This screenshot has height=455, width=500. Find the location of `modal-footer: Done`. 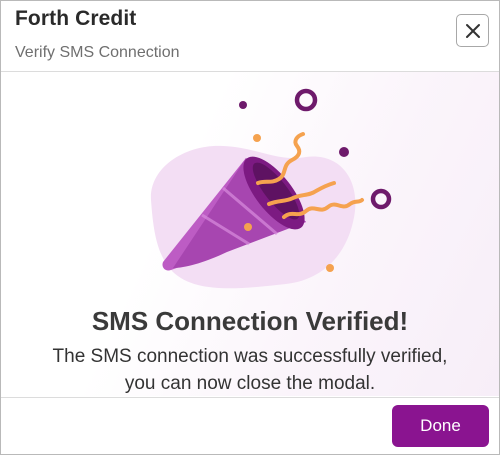

modal-footer: Done is located at coordinates (250, 425).